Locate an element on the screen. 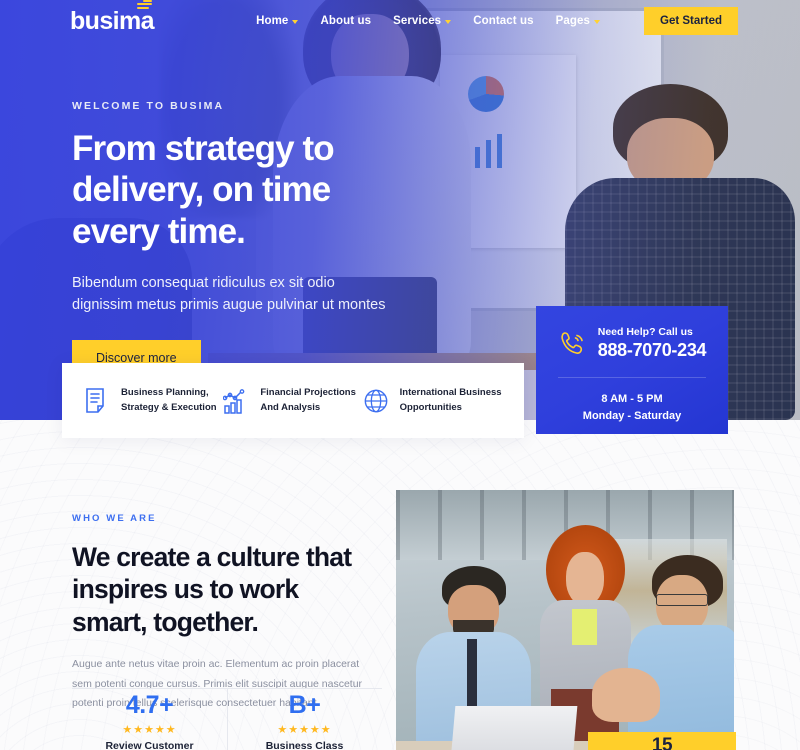 This screenshot has height=750, width=800. experience-badge-number: 15 is located at coordinates (662, 742).